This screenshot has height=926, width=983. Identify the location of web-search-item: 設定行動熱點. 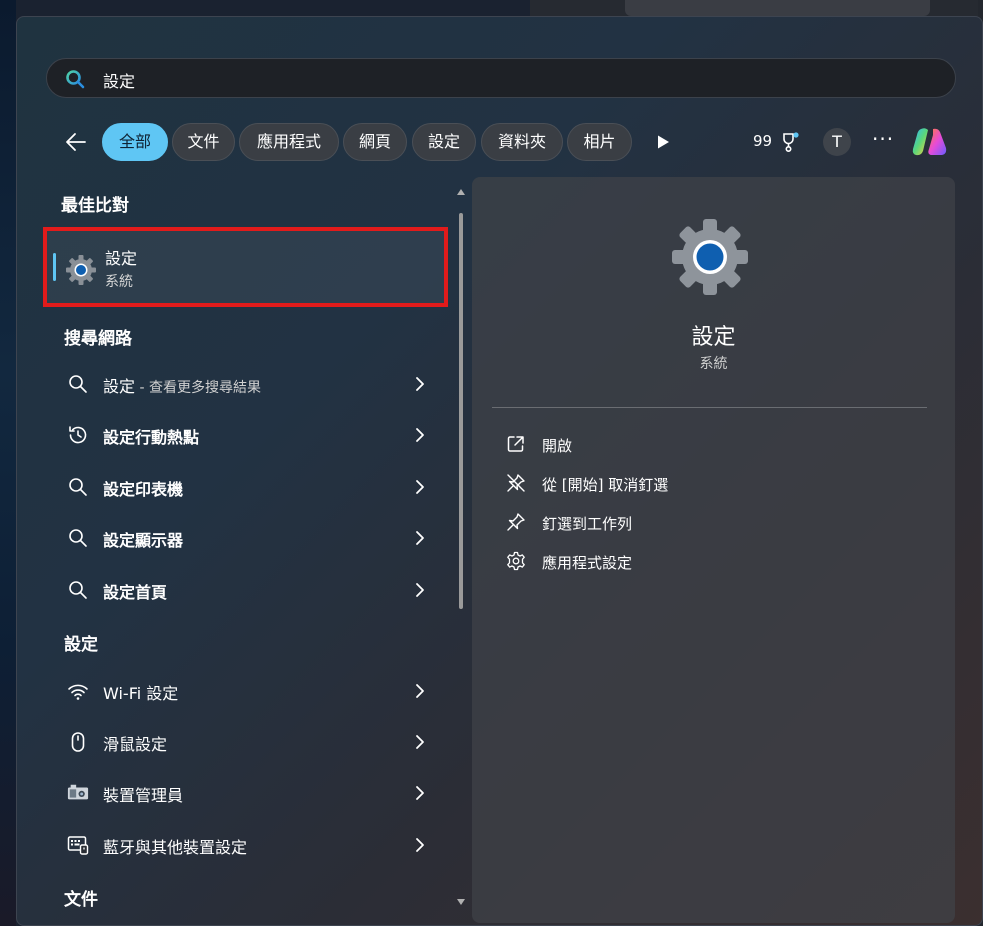
(247, 435).